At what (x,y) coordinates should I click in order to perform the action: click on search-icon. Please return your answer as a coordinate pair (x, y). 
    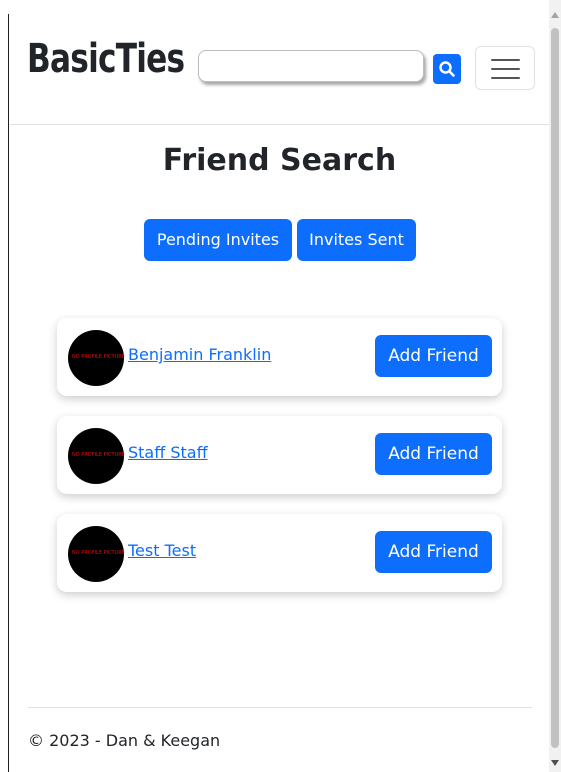
    Looking at the image, I should click on (447, 69).